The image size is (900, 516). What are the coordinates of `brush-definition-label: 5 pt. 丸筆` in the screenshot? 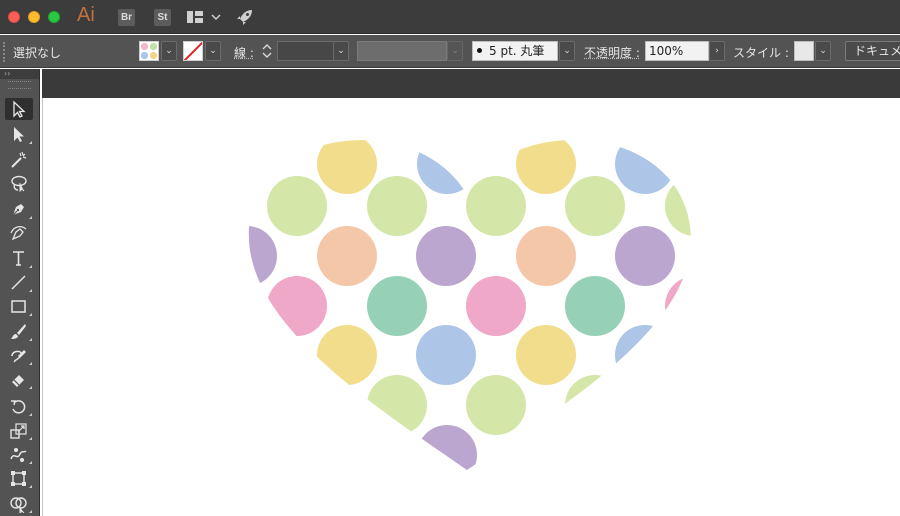 It's located at (516, 51).